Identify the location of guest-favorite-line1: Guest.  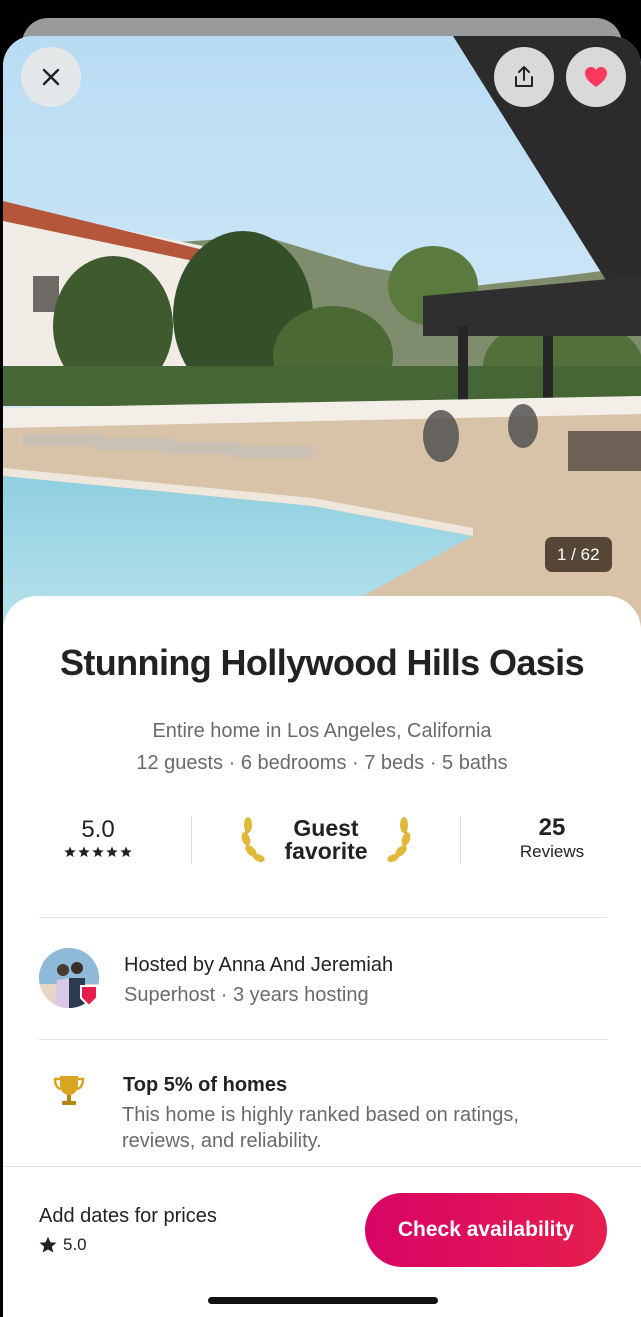
(326, 828).